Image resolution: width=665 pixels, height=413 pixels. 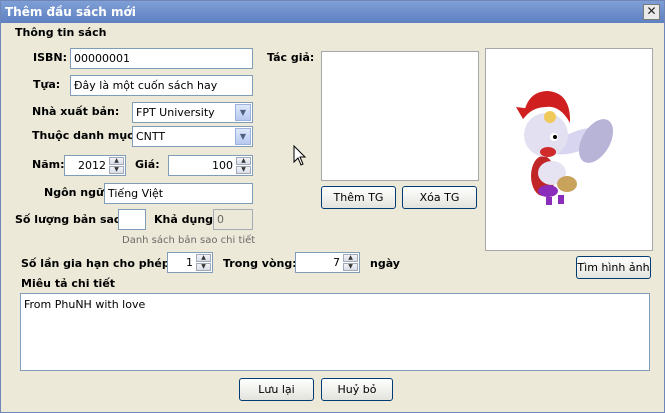 I want to click on remove-author-button: Xóa TG, so click(x=439, y=197).